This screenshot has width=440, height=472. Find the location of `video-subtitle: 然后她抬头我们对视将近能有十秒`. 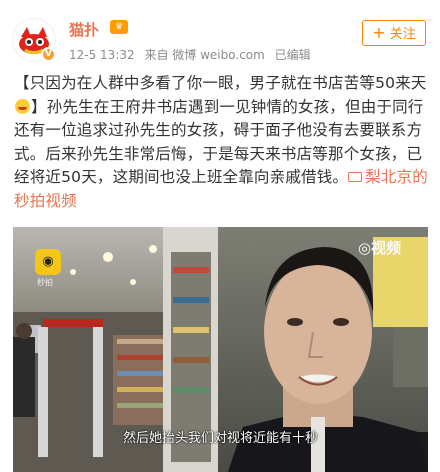

video-subtitle: 然后她抬头我们对视将近能有十秒 is located at coordinates (220, 438).